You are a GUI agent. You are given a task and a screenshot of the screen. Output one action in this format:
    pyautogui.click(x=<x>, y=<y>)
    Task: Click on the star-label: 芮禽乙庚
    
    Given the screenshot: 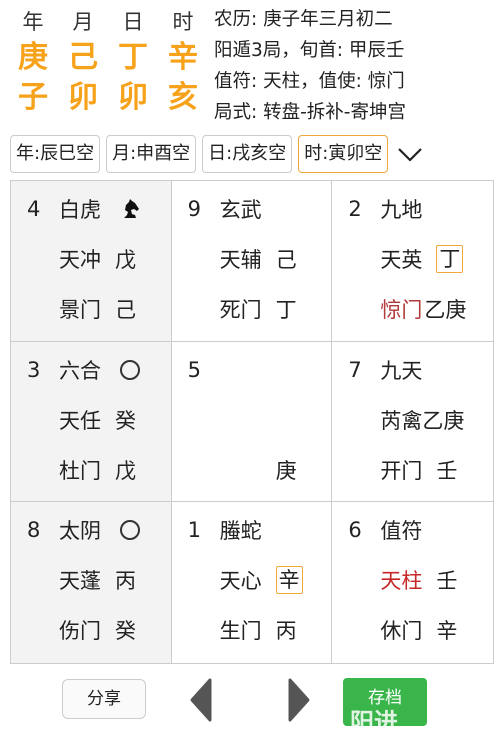 What is the action you would take?
    pyautogui.click(x=422, y=420)
    